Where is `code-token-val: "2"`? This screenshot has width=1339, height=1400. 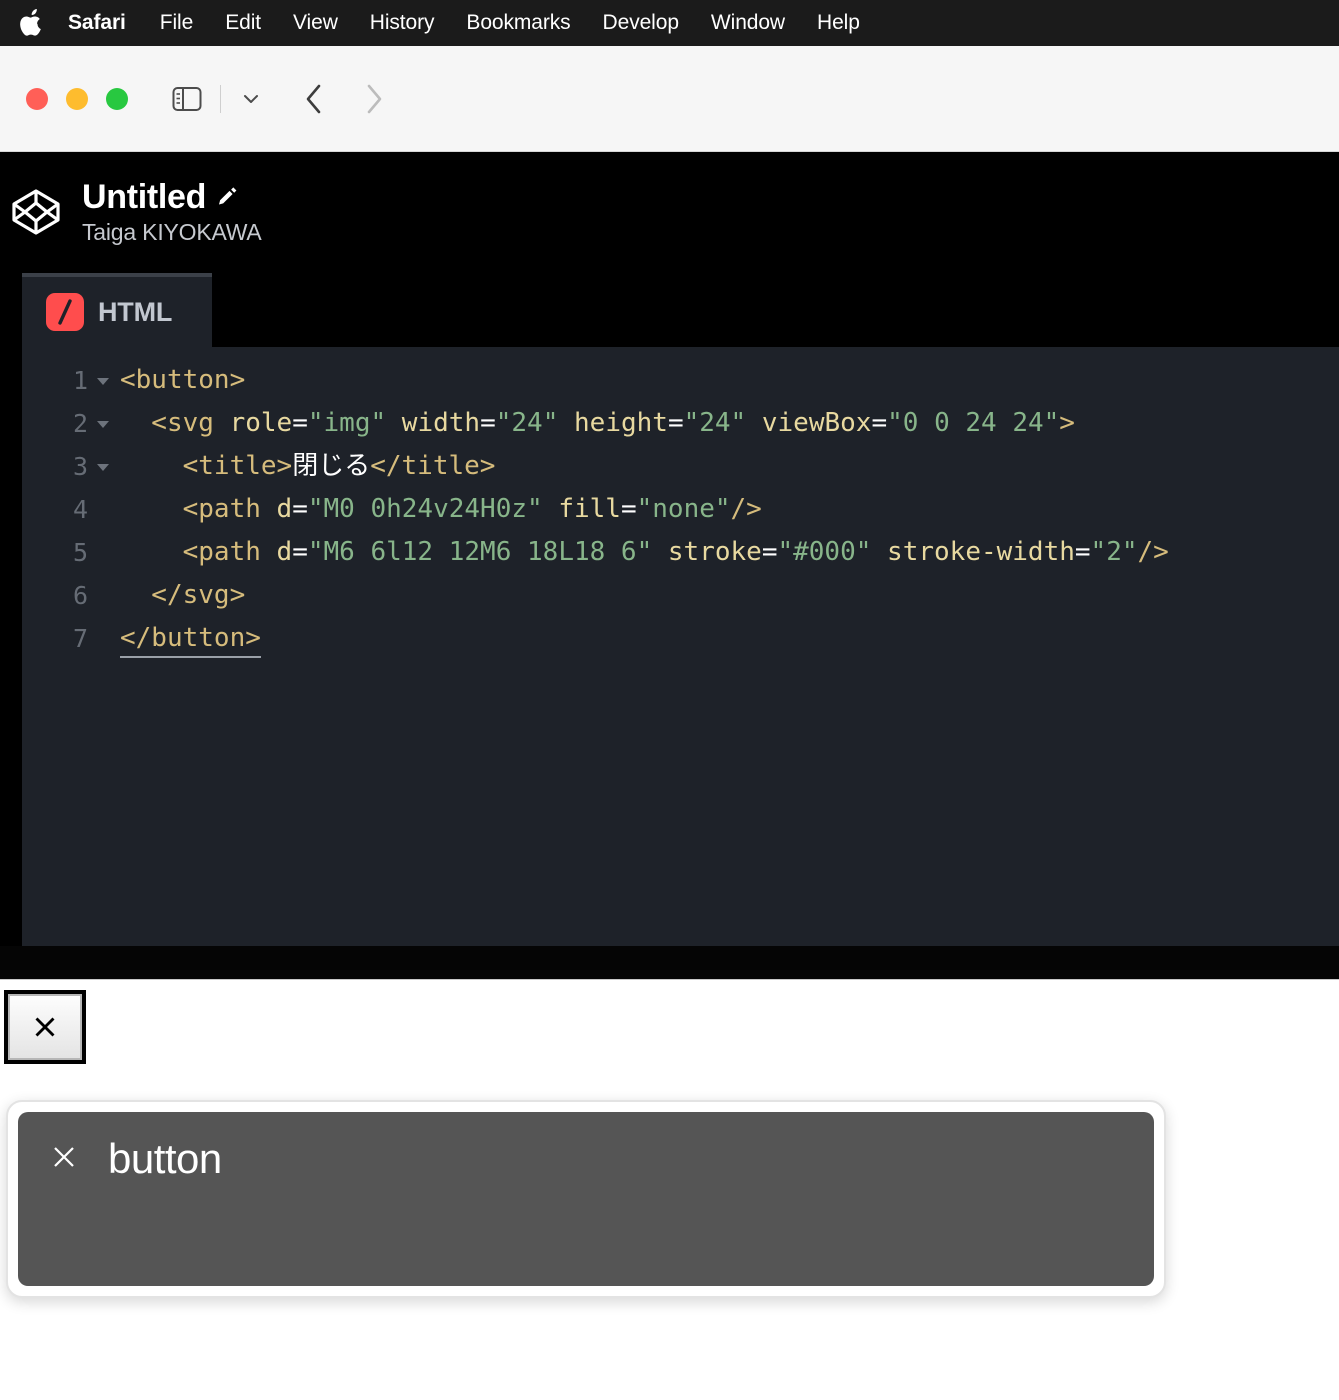
code-token-val: "2" is located at coordinates (1114, 552).